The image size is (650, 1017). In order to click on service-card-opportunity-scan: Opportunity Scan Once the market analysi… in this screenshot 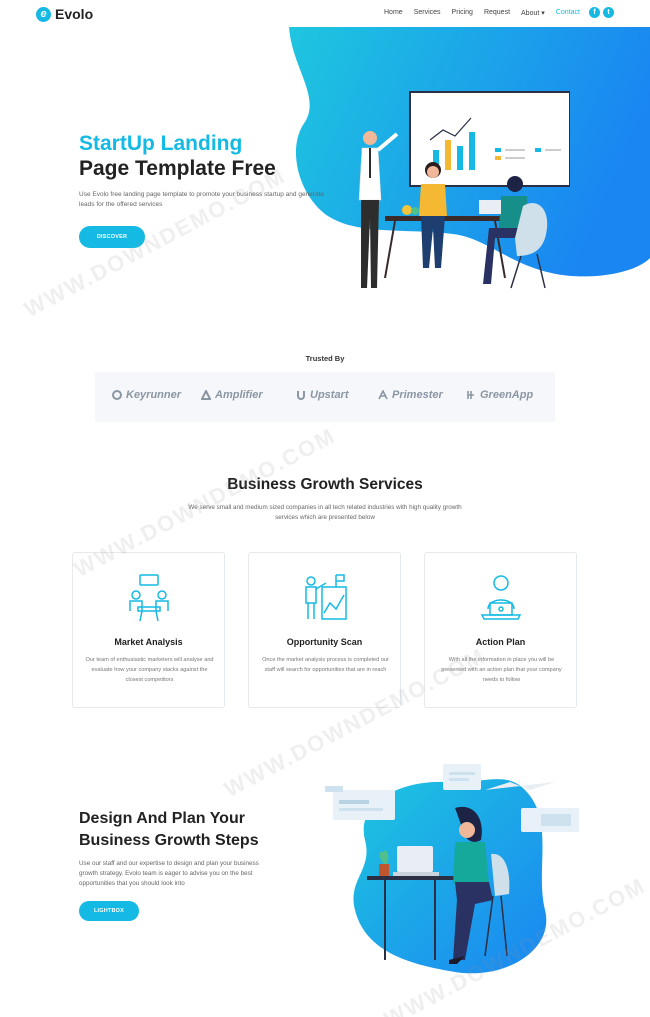, I will do `click(324, 630)`.